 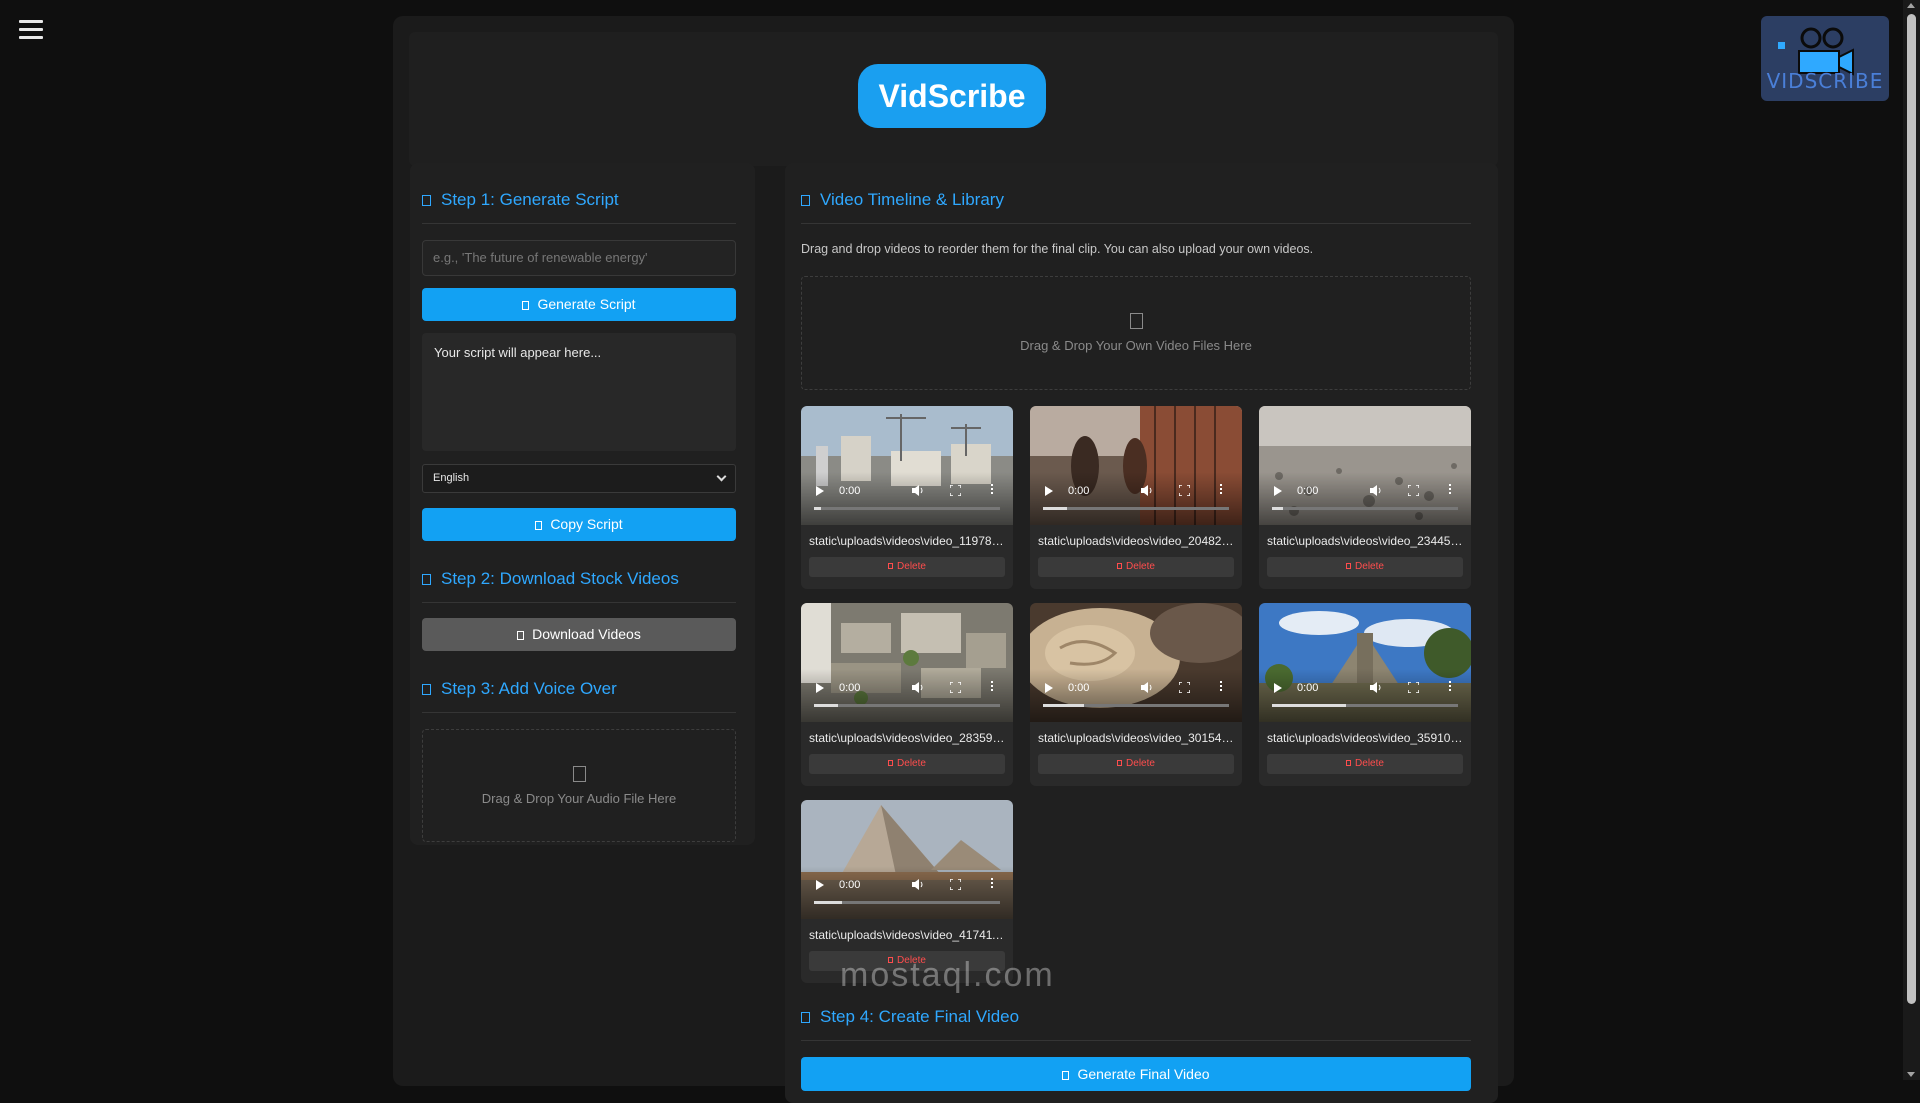 What do you see at coordinates (952, 96) in the screenshot?
I see `brand-title: VidScribe` at bounding box center [952, 96].